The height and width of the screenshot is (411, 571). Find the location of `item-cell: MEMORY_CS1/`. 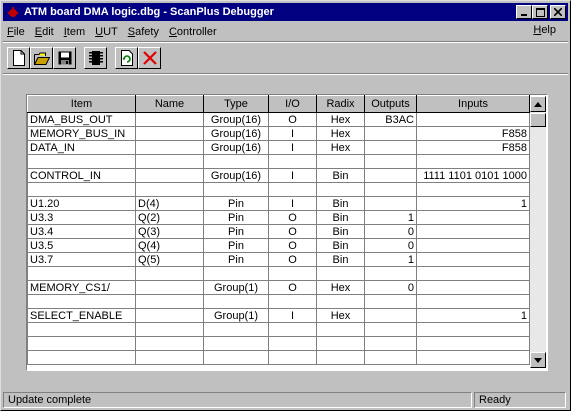

item-cell: MEMORY_CS1/ is located at coordinates (81, 287).